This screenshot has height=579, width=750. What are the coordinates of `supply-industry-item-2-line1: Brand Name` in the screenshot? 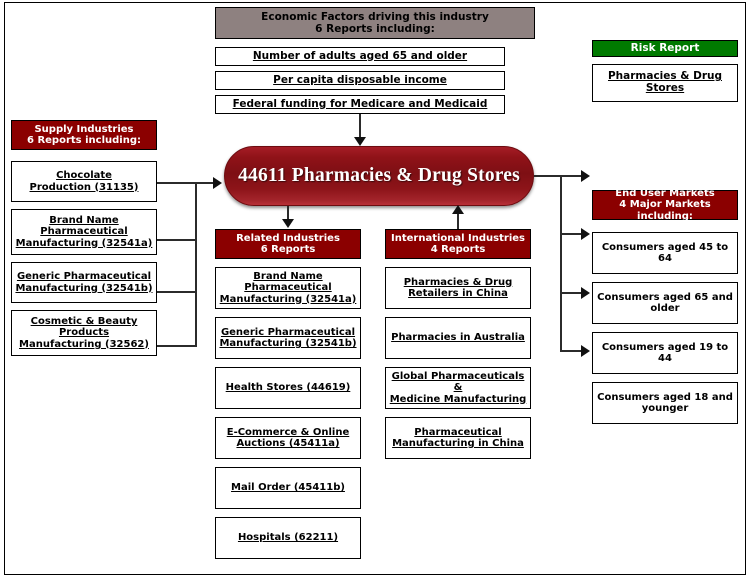 It's located at (84, 221).